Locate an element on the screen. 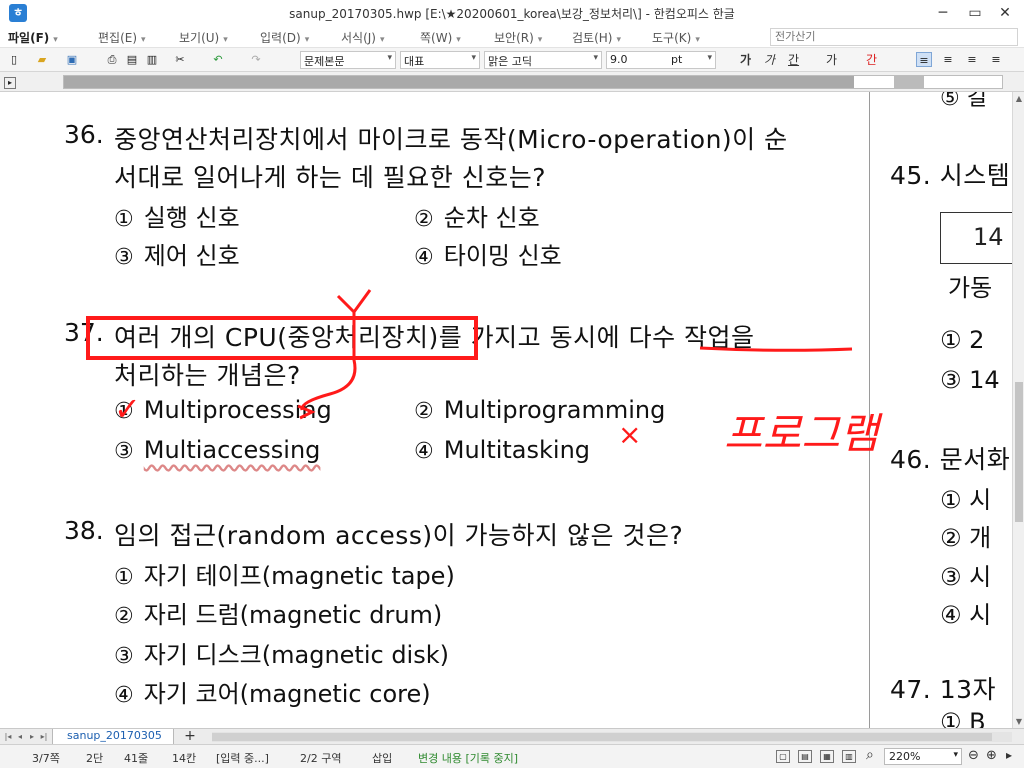 This screenshot has height=768, width=1024. zoom-out-icon: ⊖ is located at coordinates (973, 755).